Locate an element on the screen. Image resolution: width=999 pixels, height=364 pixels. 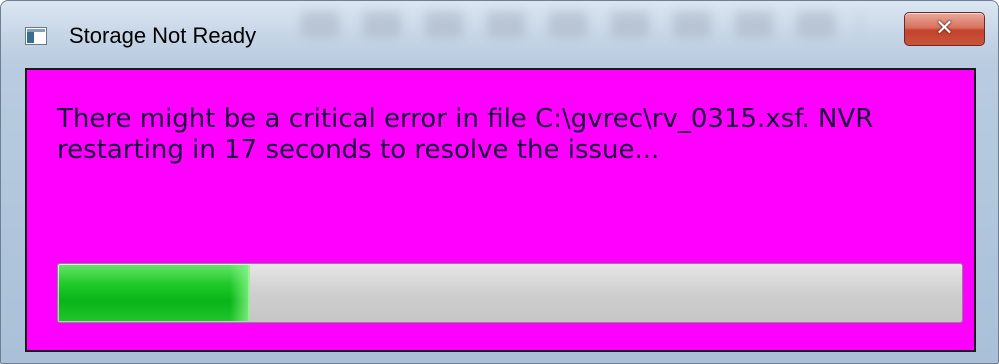
restart-progress-bar is located at coordinates (510, 293).